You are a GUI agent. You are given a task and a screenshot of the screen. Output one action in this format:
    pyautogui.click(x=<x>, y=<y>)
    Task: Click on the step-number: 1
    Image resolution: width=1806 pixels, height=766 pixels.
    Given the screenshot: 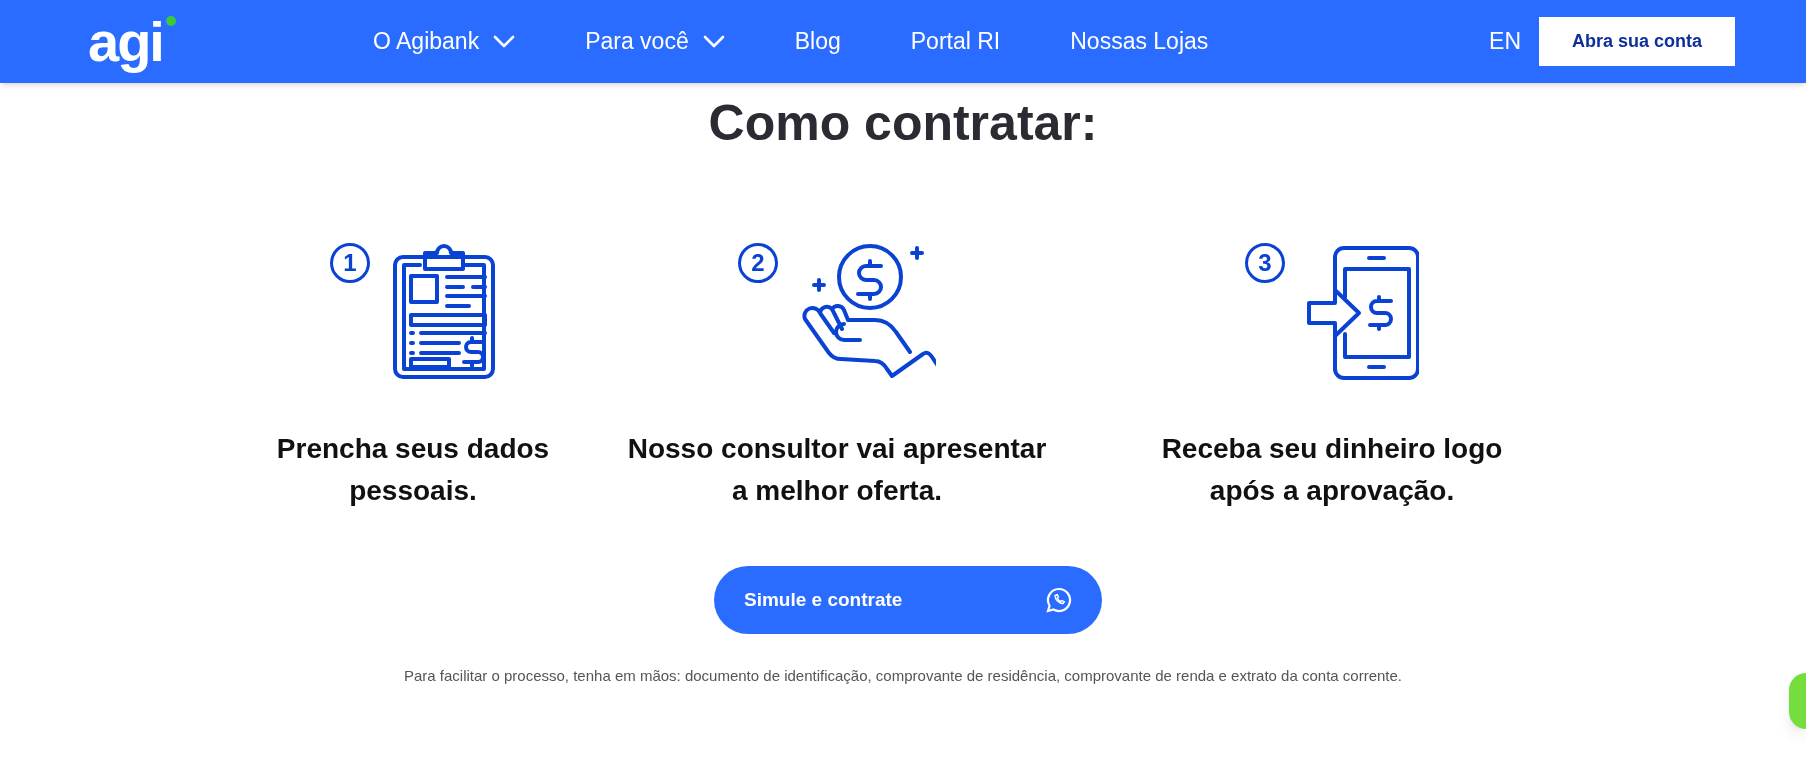 What is the action you would take?
    pyautogui.click(x=350, y=263)
    